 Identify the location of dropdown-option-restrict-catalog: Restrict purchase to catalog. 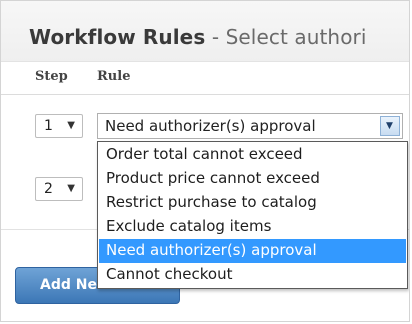
(252, 203).